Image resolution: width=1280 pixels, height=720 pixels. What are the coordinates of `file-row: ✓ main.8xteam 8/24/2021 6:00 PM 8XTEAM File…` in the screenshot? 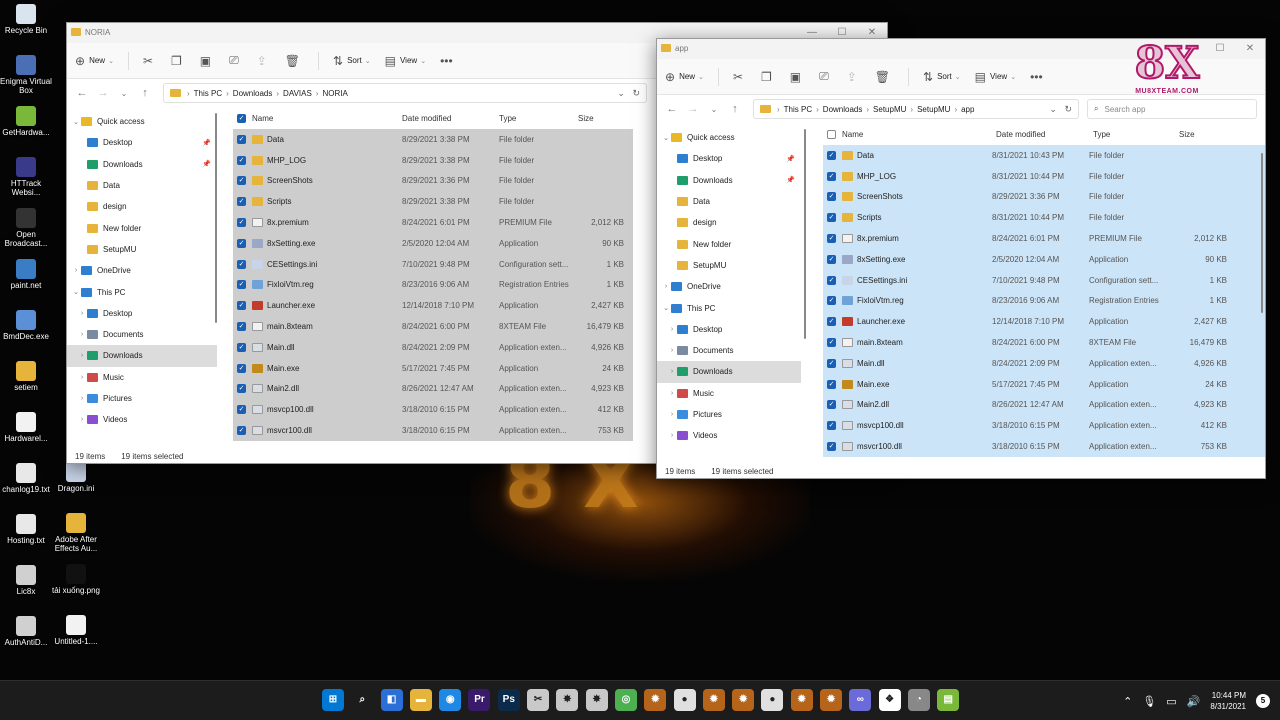 It's located at (433, 326).